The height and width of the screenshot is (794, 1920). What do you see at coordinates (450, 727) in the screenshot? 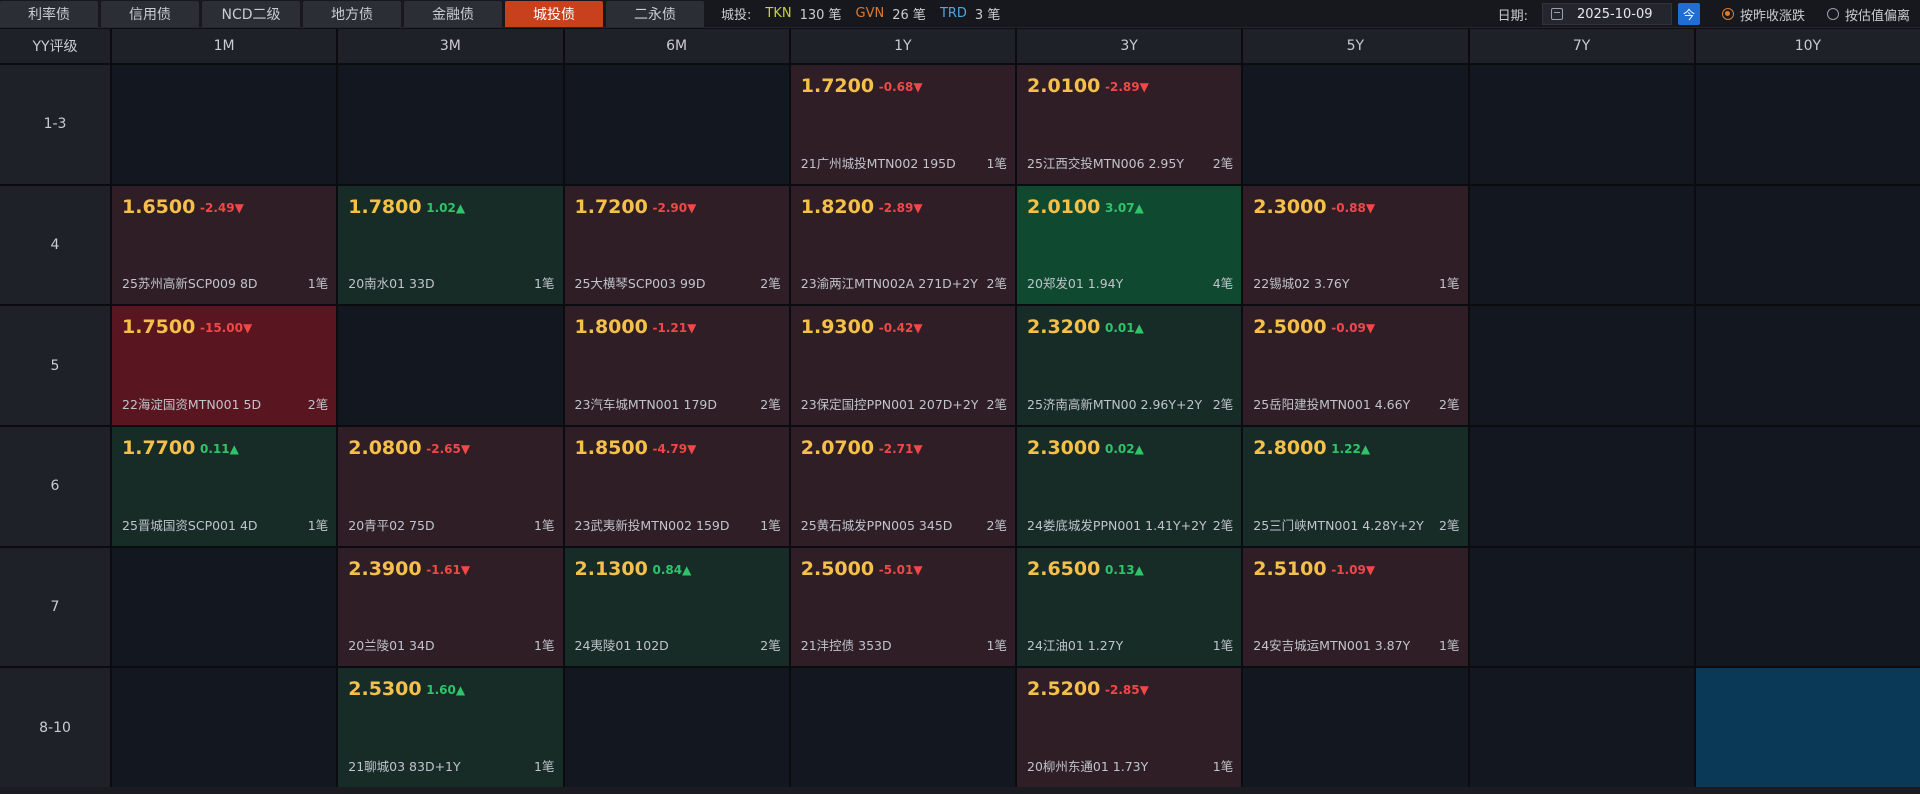
I see `grid-cell: 2.5300 1.60▲ 21聊城03 83D+1Y 1笔` at bounding box center [450, 727].